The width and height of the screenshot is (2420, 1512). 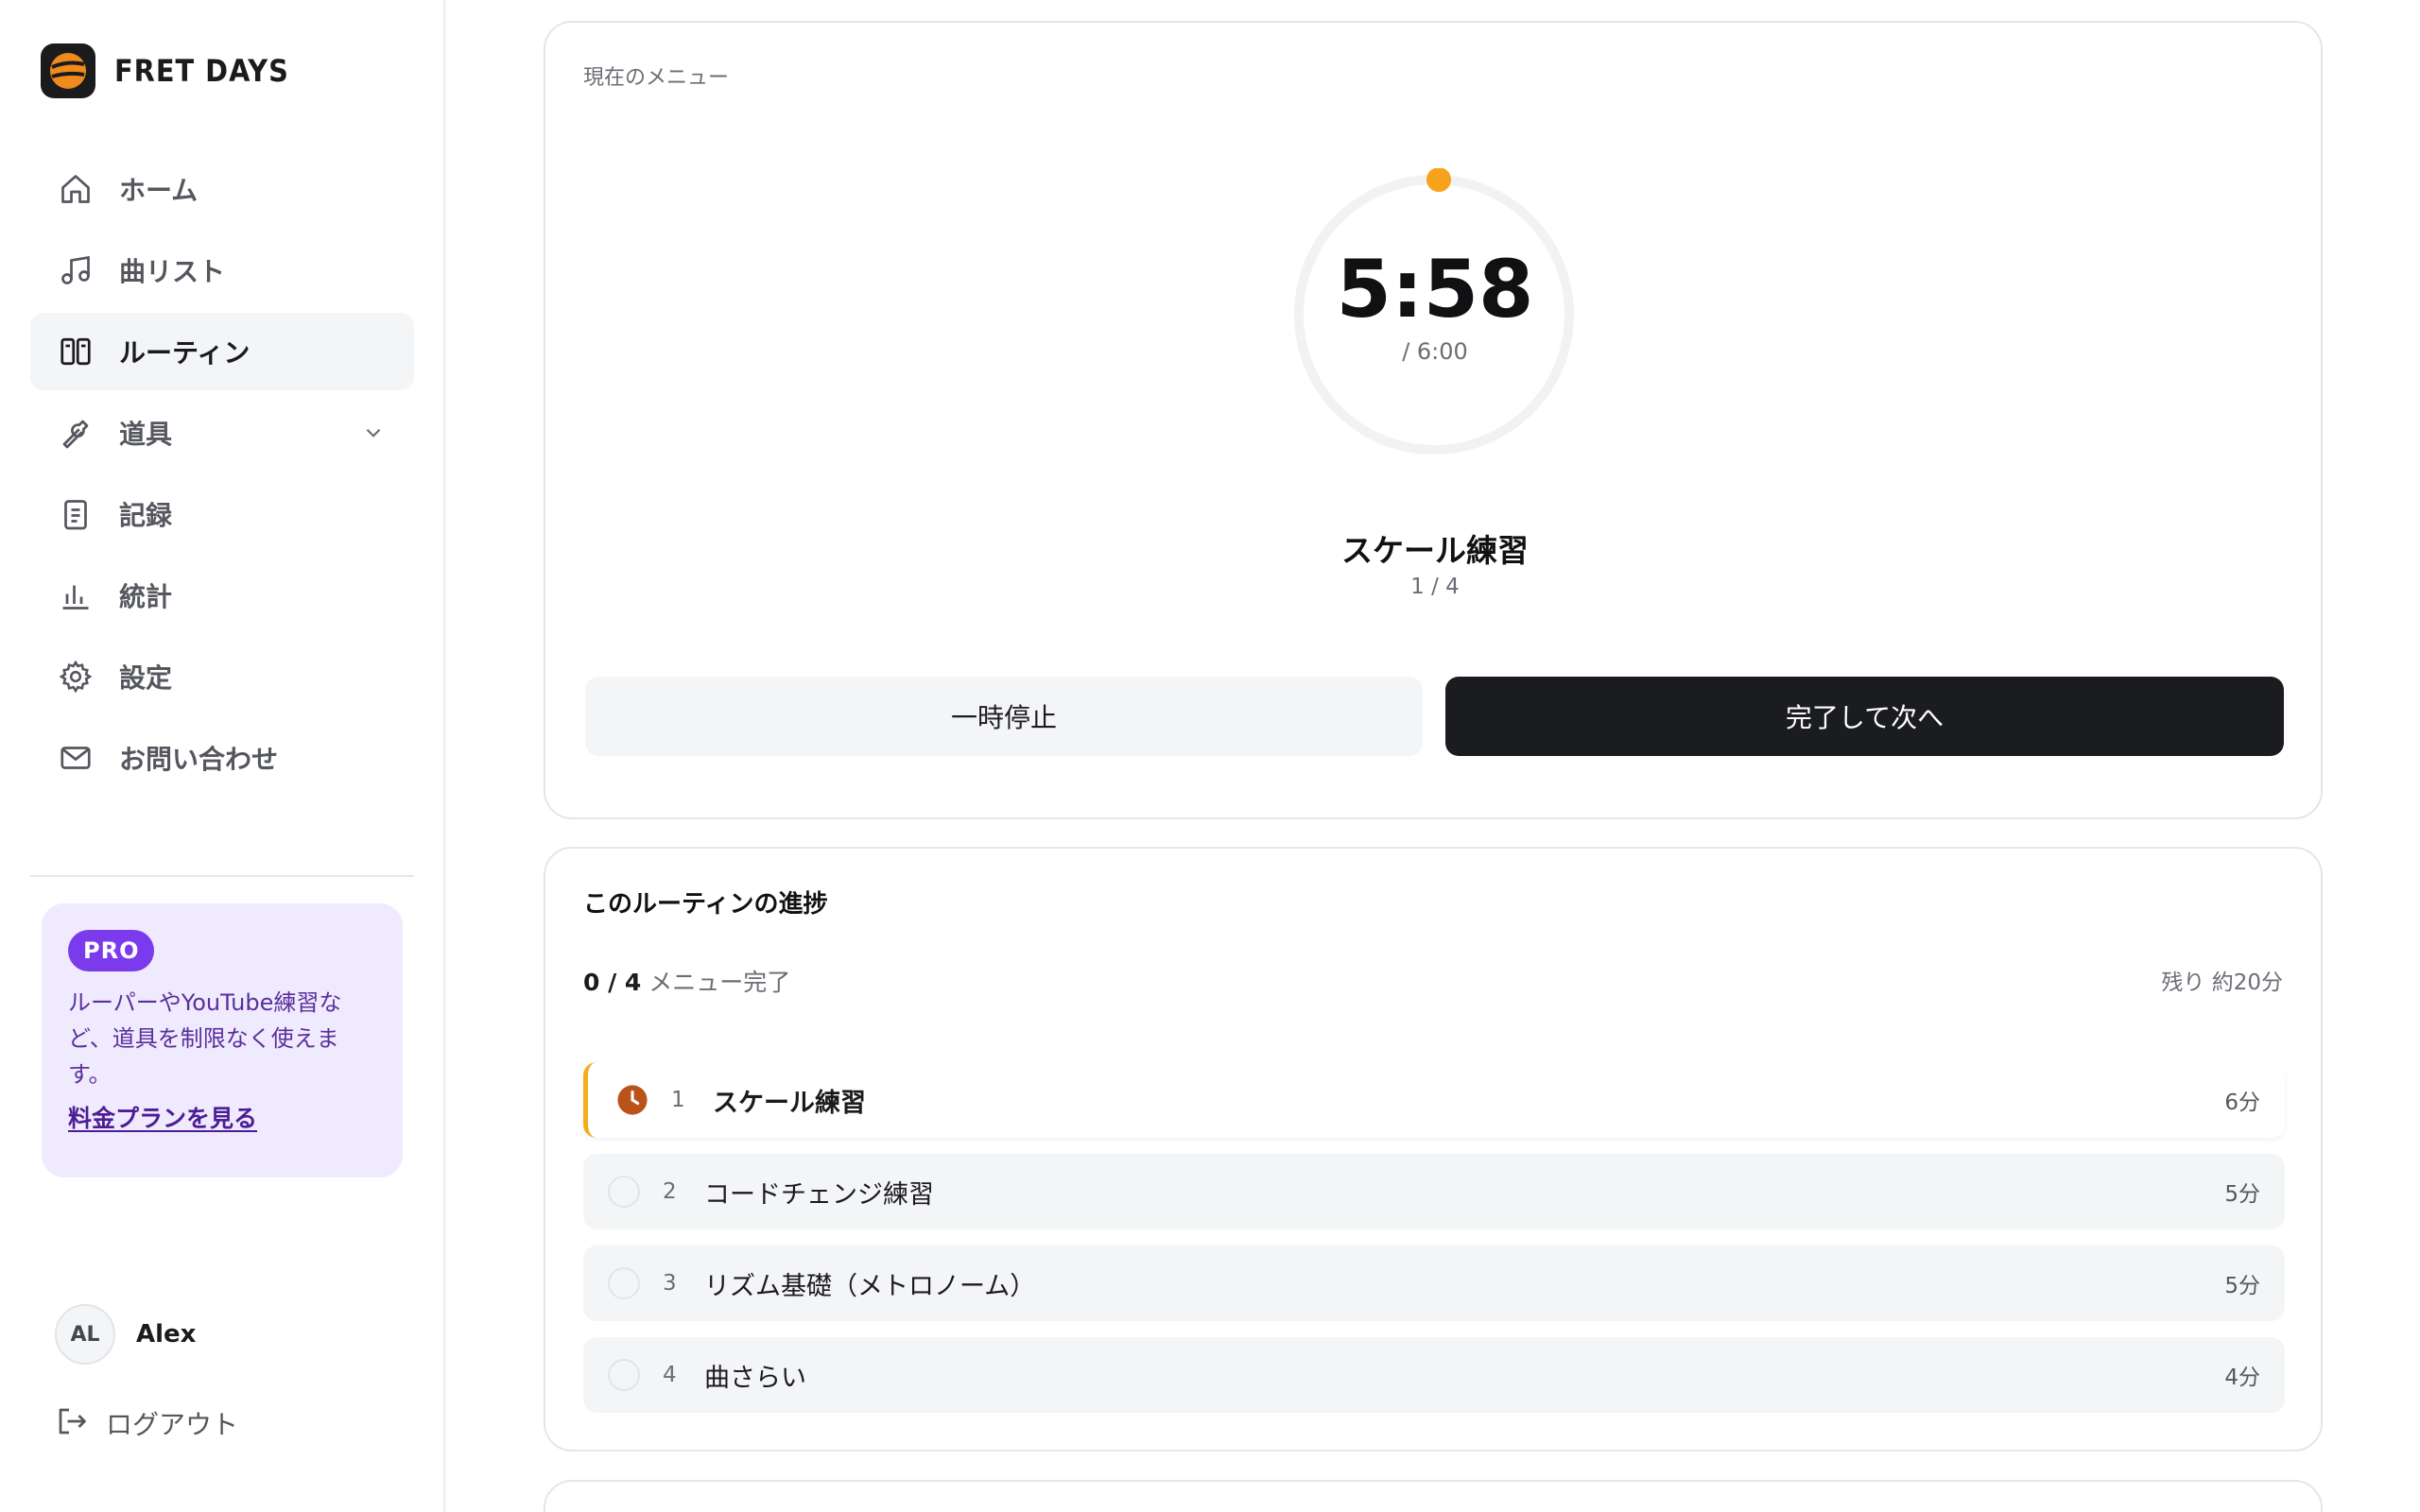 What do you see at coordinates (222, 189) in the screenshot?
I see `nav-item-home: ホーム` at bounding box center [222, 189].